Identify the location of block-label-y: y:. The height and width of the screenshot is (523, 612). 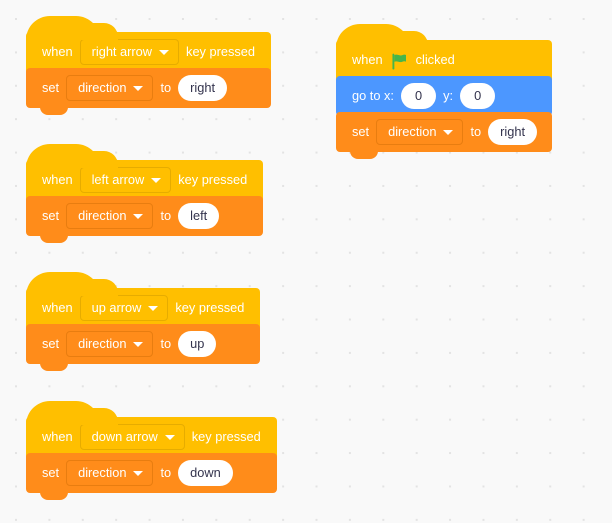
(448, 95).